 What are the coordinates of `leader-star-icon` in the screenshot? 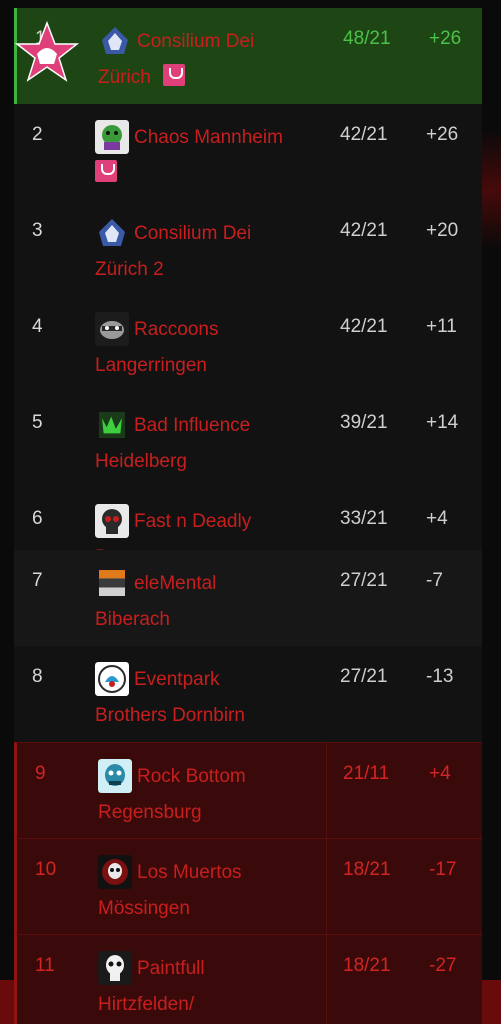 It's located at (47, 51).